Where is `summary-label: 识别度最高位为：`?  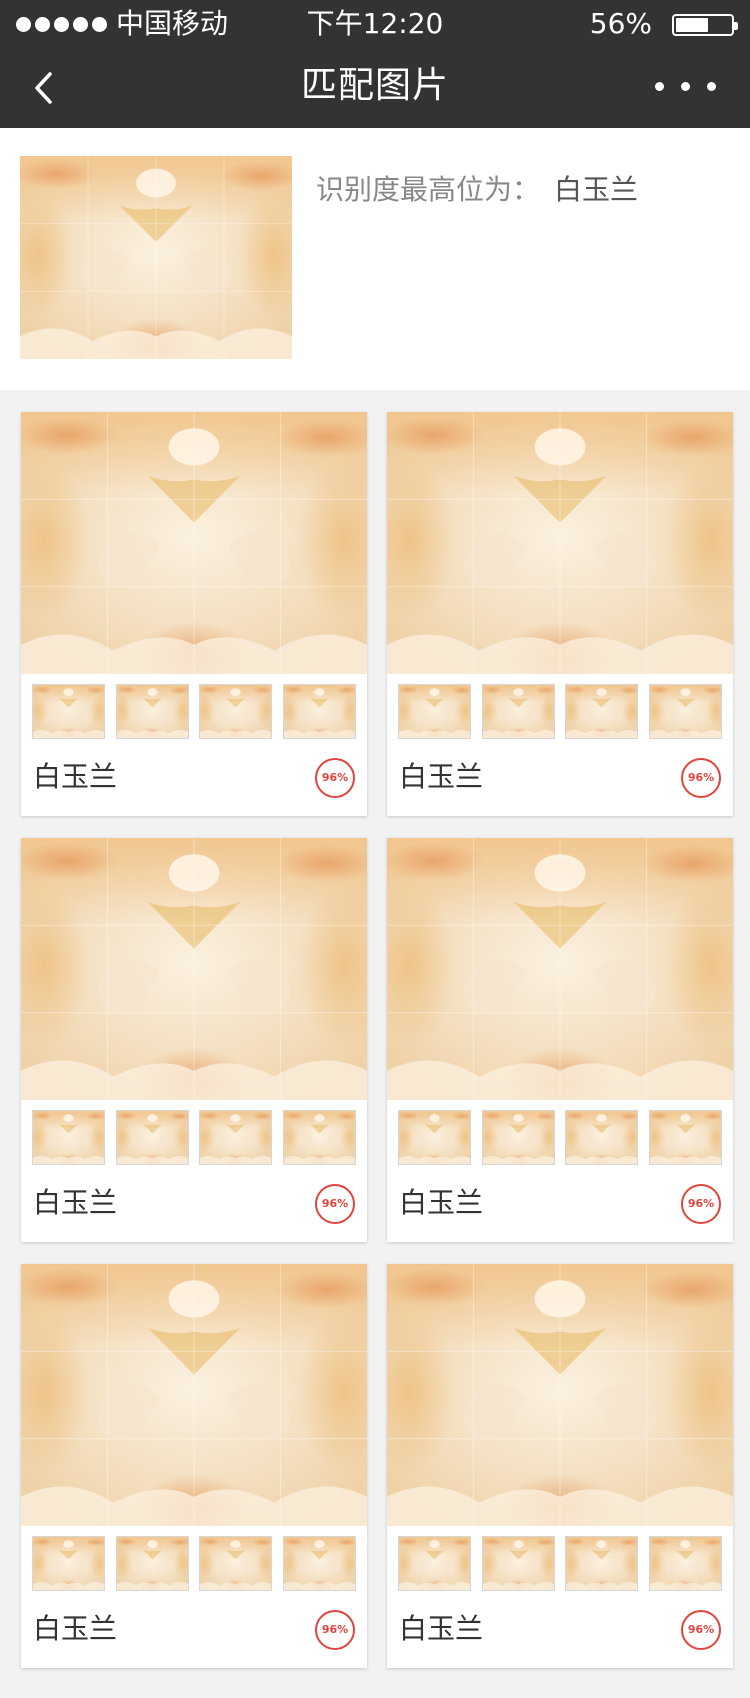
summary-label: 识别度最高位为： is located at coordinates (428, 189).